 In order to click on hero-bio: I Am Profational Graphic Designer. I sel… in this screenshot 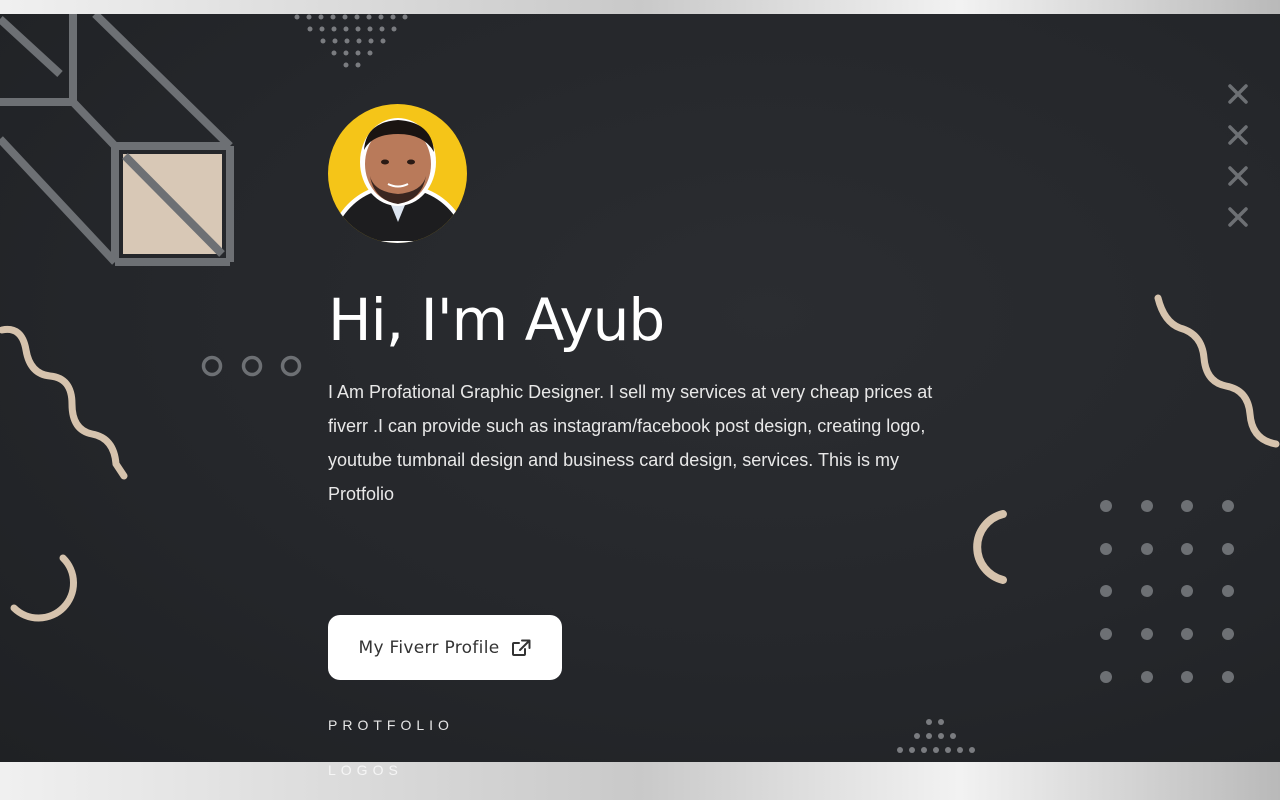, I will do `click(630, 443)`.